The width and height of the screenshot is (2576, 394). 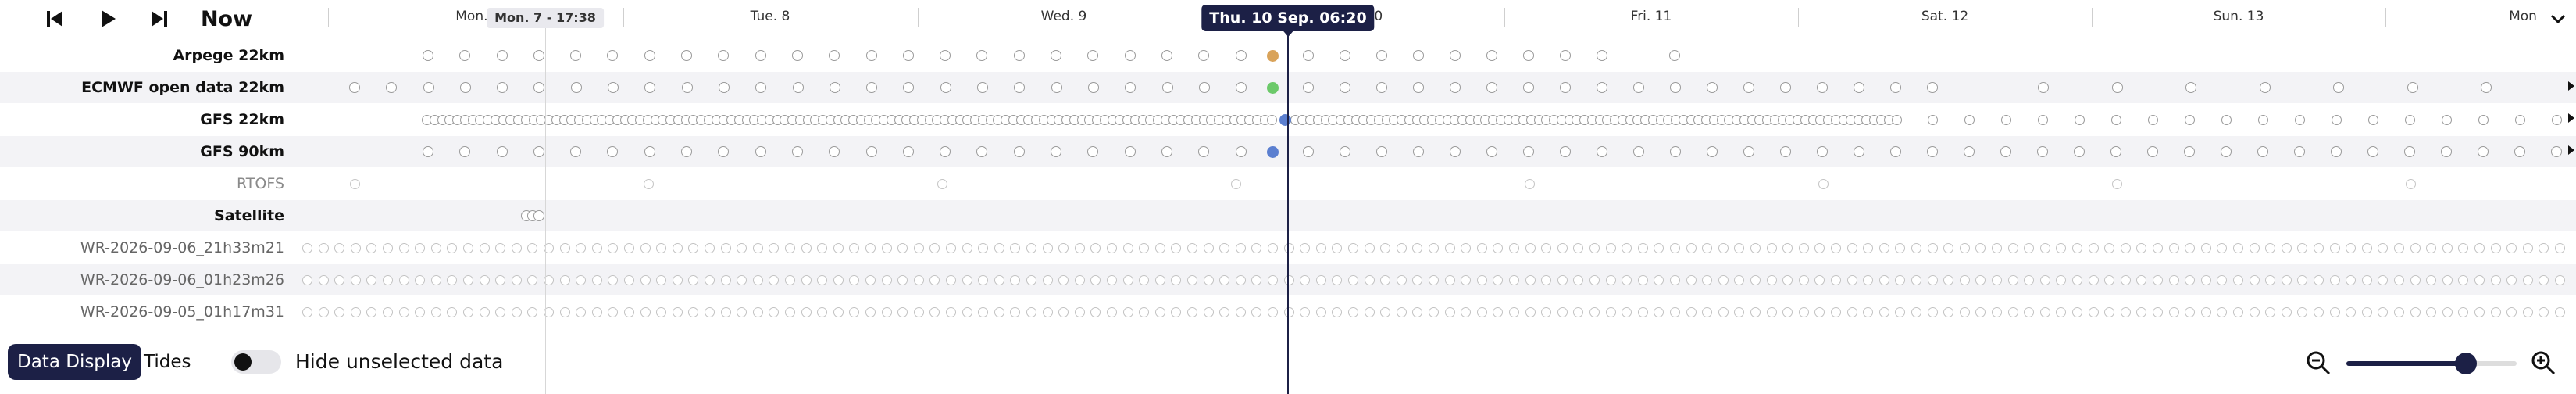 I want to click on current-time-cursor, so click(x=1288, y=205).